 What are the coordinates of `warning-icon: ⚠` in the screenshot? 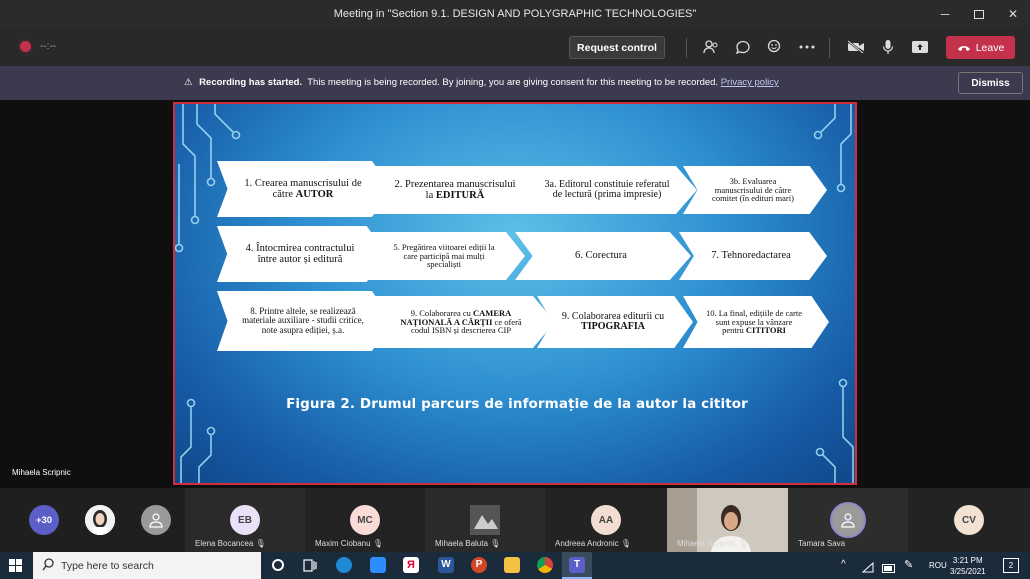 It's located at (188, 82).